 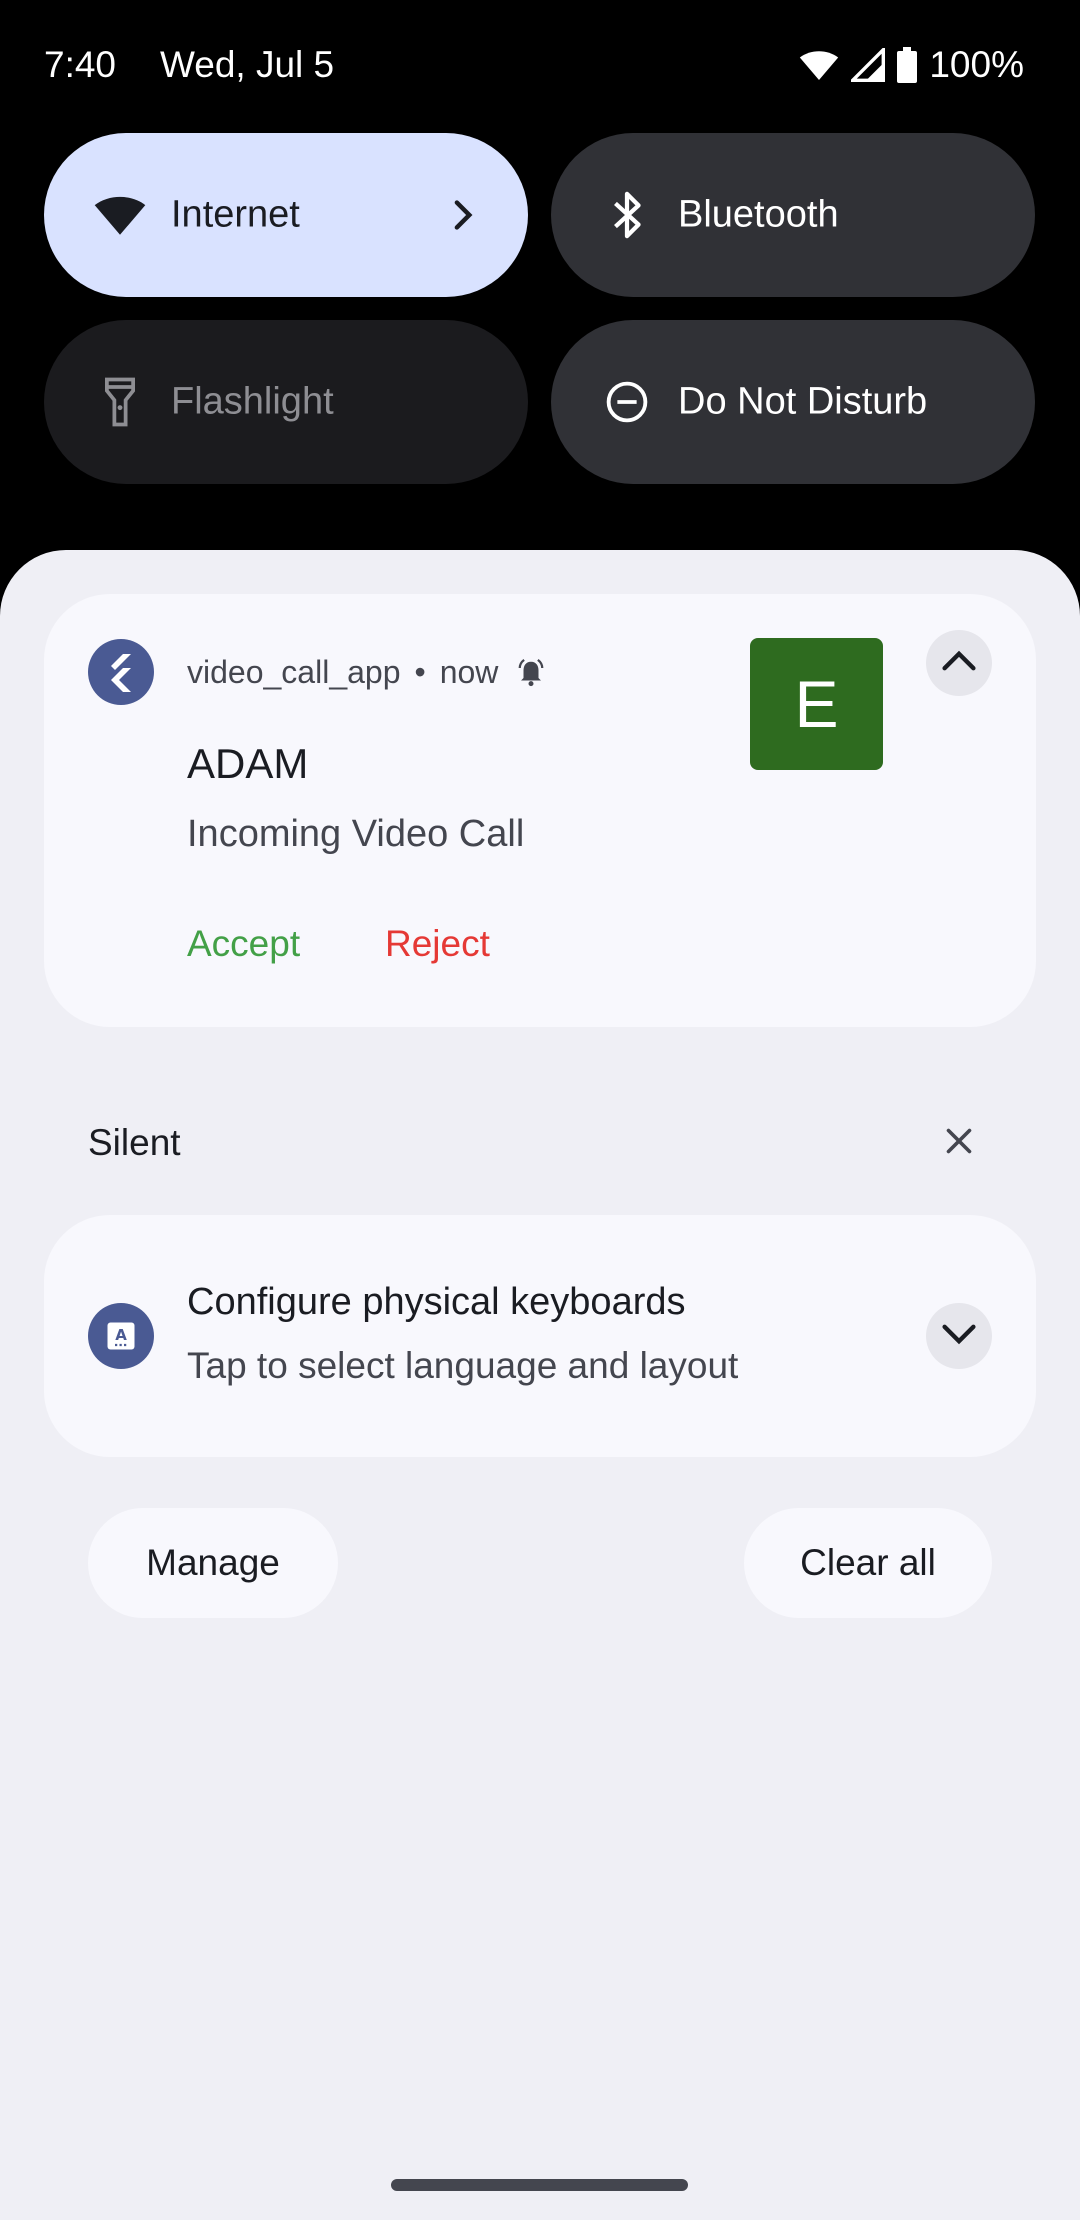 What do you see at coordinates (976, 64) in the screenshot?
I see `battery-percent: 100%` at bounding box center [976, 64].